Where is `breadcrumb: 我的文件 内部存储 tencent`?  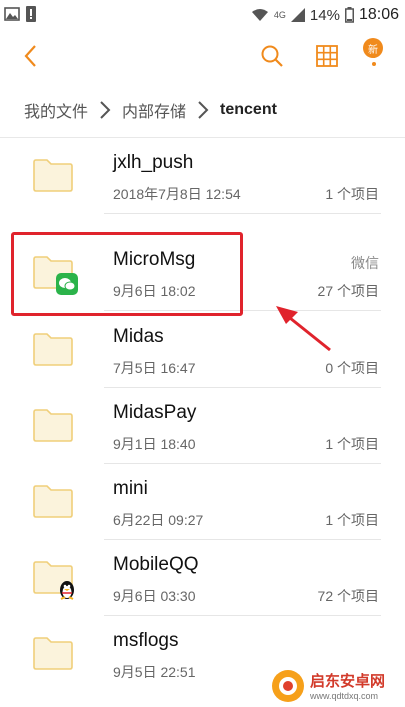
breadcrumb: 我的文件 内部存储 tencent is located at coordinates (202, 110).